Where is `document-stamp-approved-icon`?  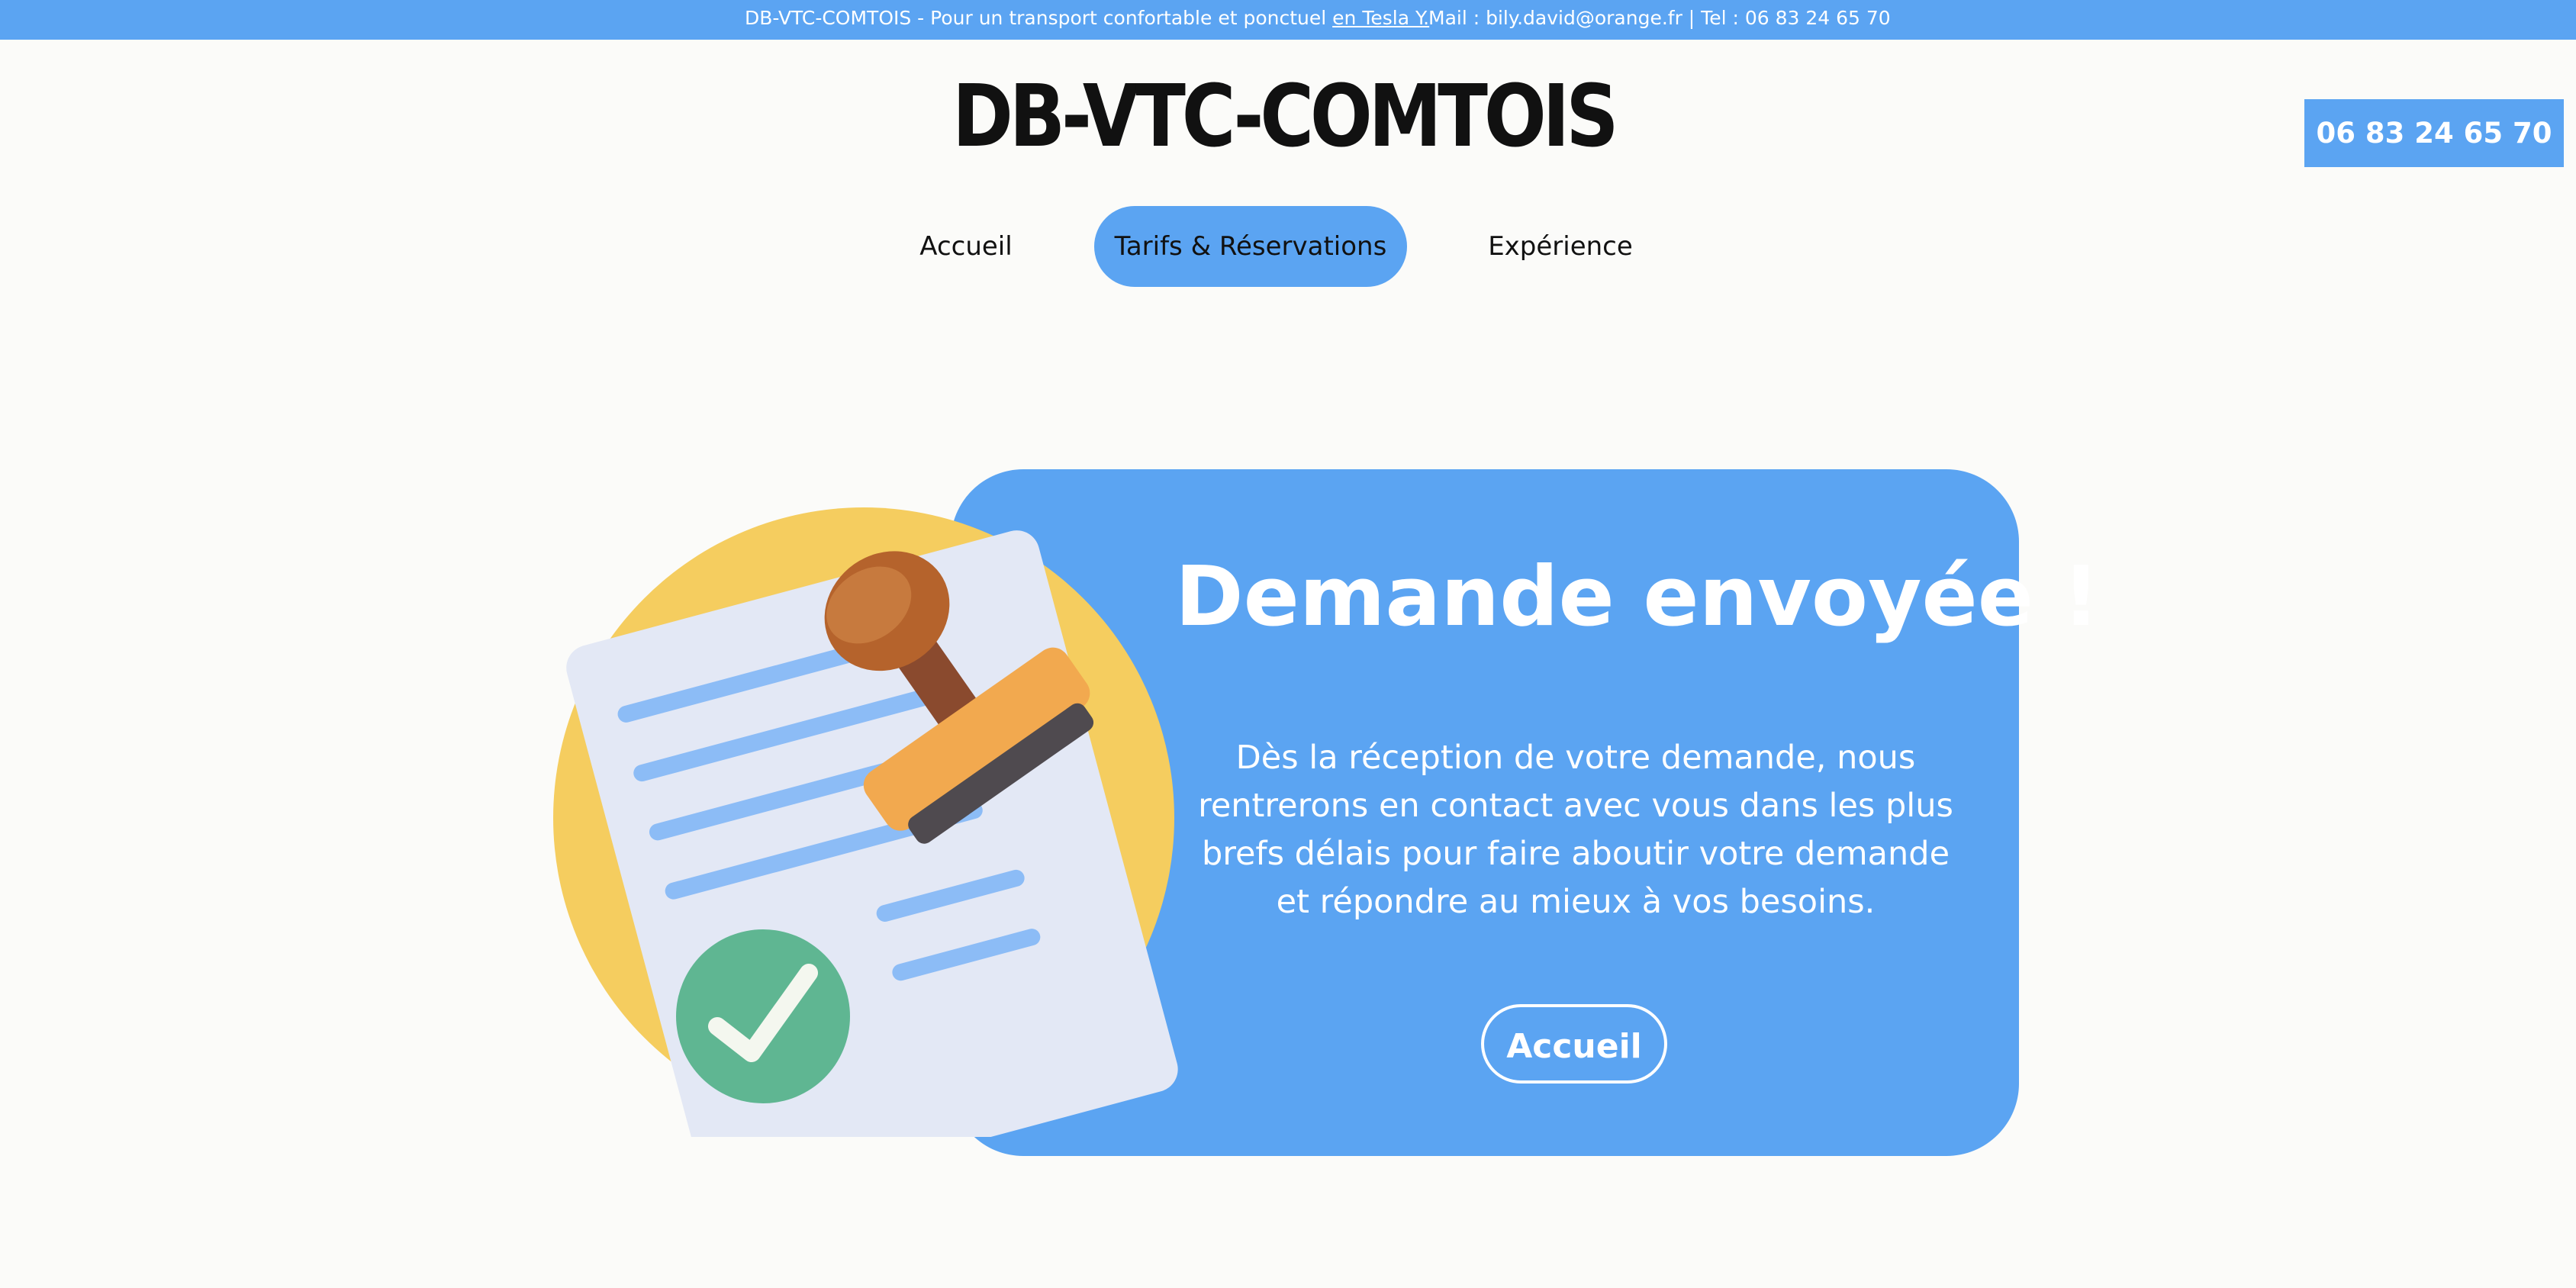
document-stamp-approved-icon is located at coordinates (865, 822).